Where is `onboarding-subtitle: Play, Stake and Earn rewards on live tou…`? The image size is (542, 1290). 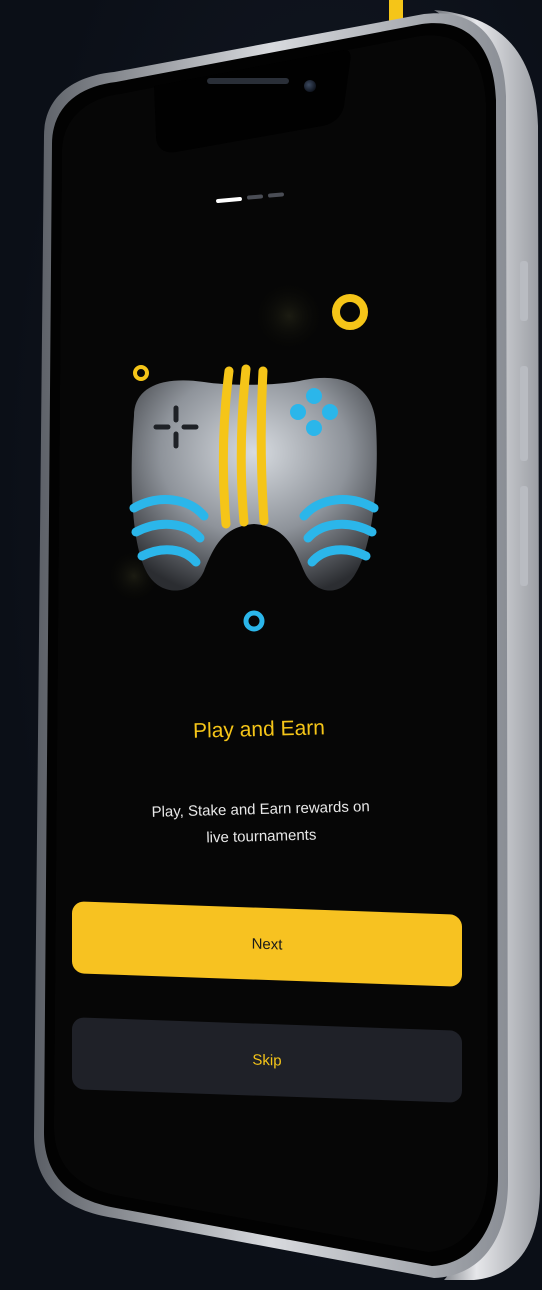
onboarding-subtitle: Play, Stake and Earn rewards on live tou… is located at coordinates (260, 823).